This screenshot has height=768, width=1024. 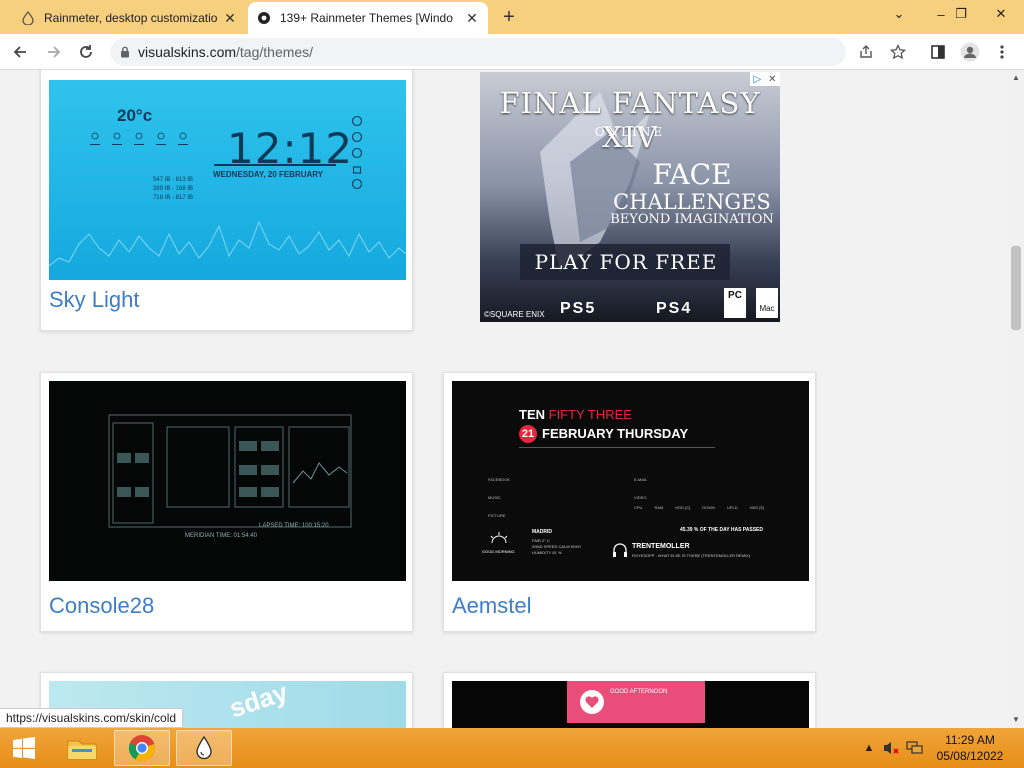 I want to click on rainmeter-drop-icon, so click(x=28, y=18).